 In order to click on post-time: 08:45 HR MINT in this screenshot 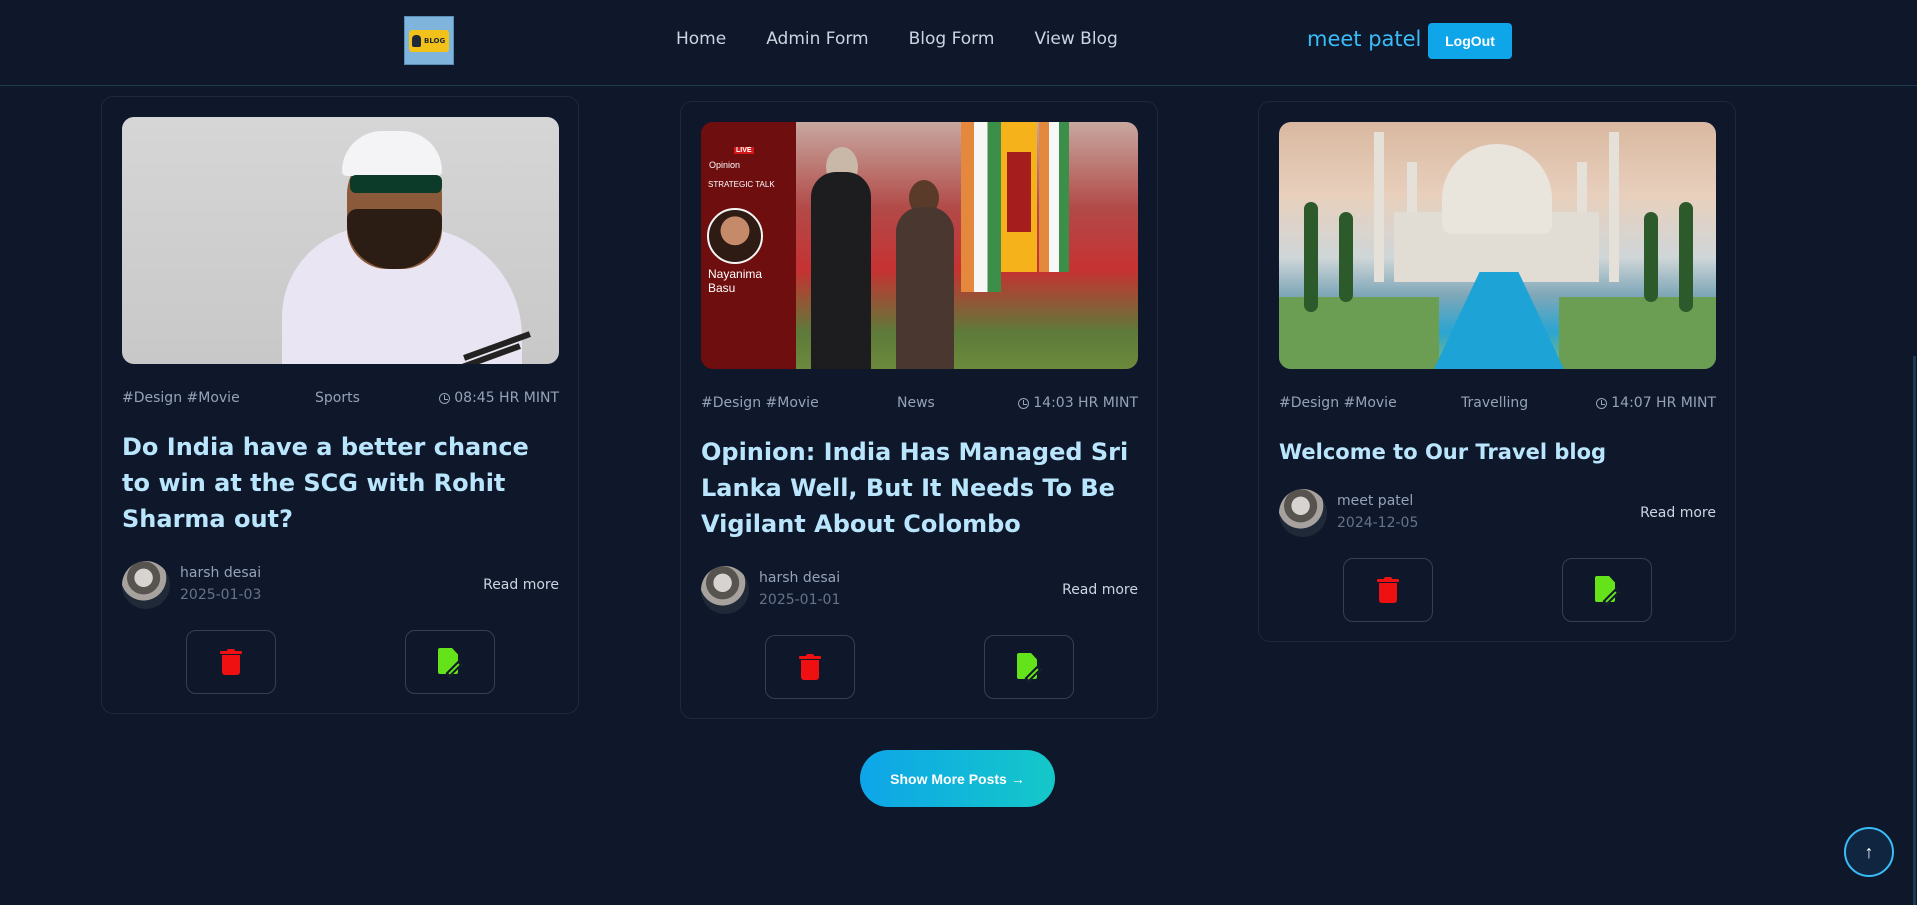, I will do `click(499, 398)`.